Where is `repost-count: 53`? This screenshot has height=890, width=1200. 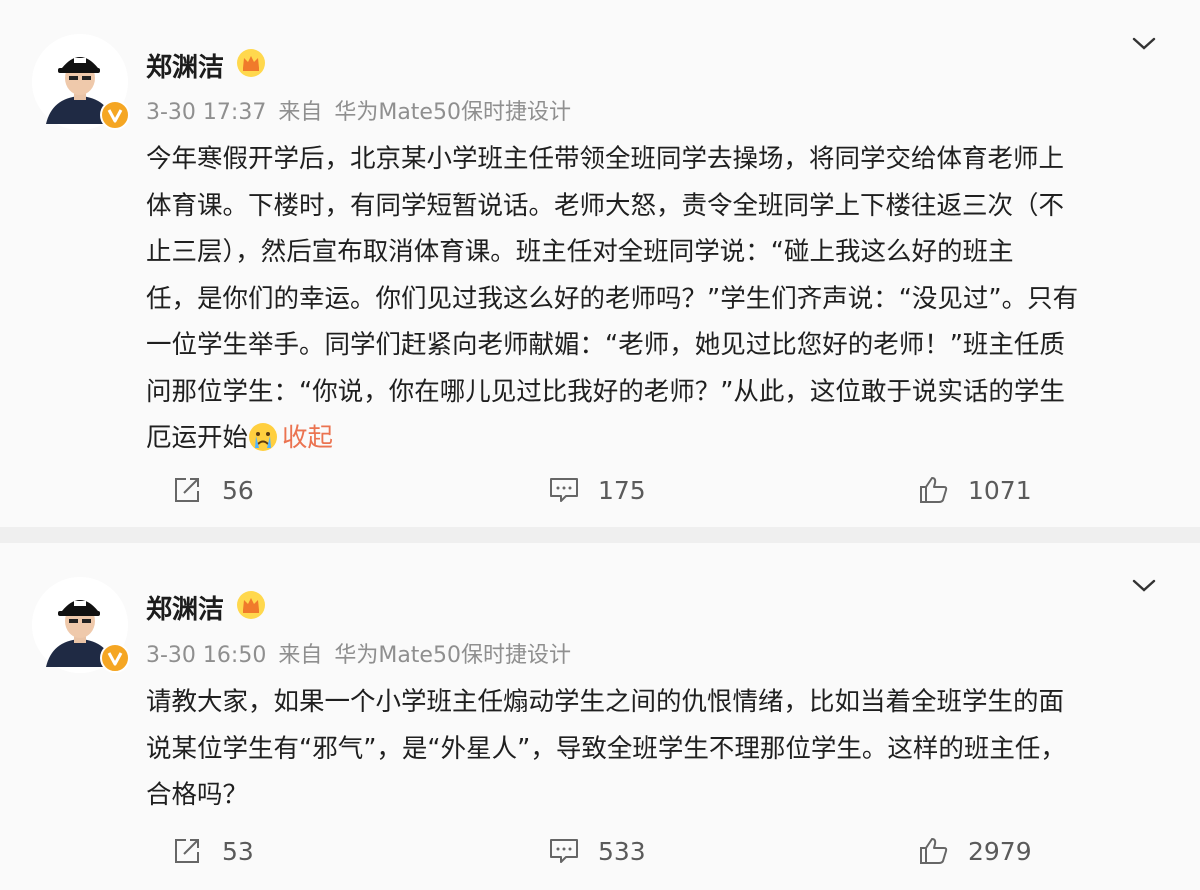 repost-count: 53 is located at coordinates (238, 851).